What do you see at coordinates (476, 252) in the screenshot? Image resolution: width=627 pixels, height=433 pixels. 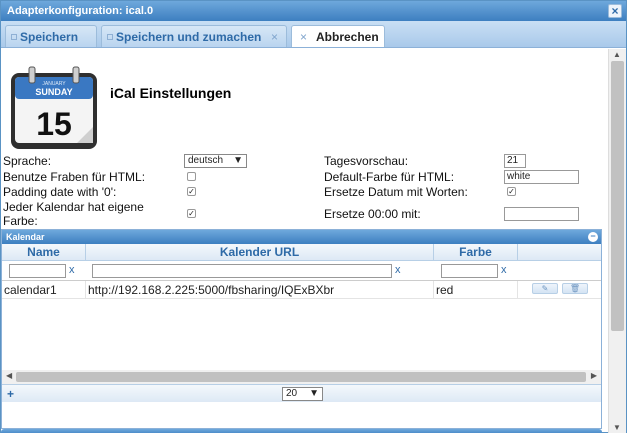 I see `column-header-color: Farbe` at bounding box center [476, 252].